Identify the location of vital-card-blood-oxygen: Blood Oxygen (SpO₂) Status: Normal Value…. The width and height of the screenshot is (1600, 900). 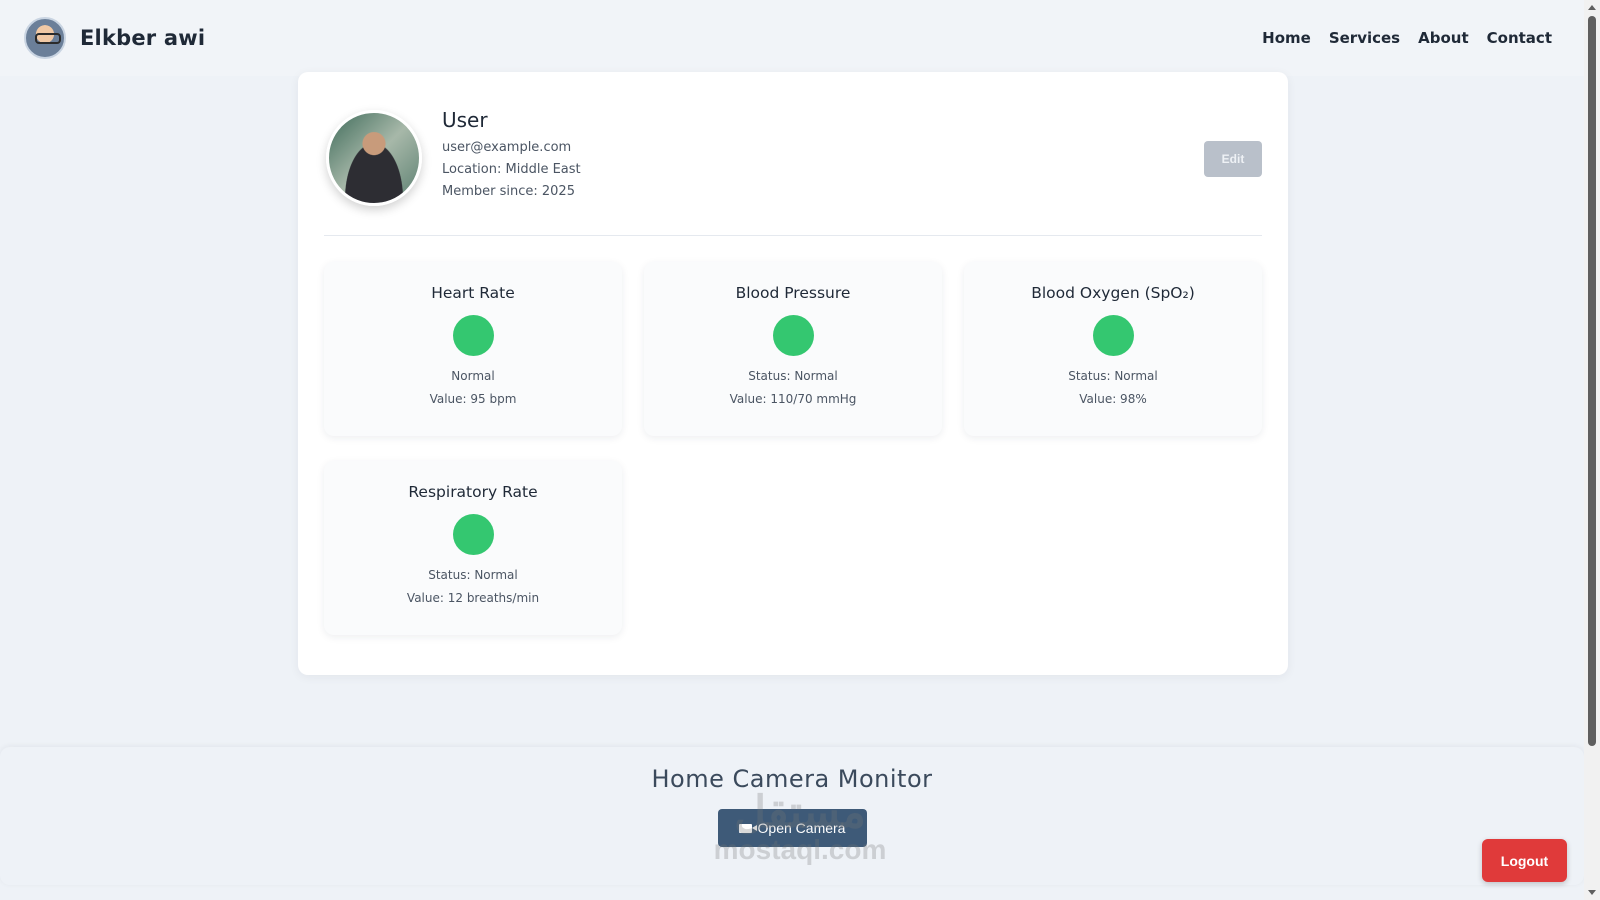
(1113, 349).